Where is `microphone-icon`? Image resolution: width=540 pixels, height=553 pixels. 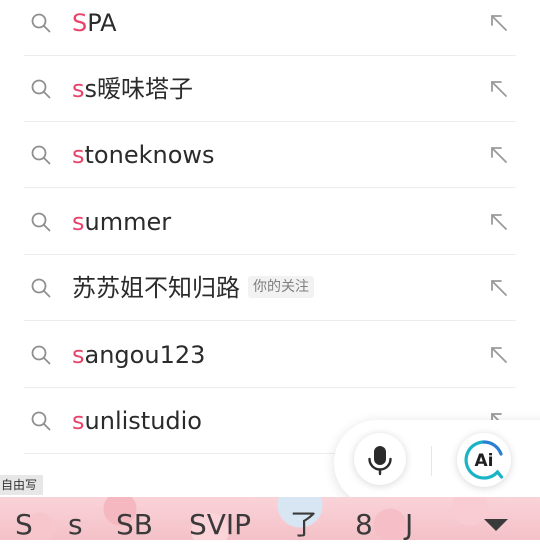
microphone-icon is located at coordinates (380, 461).